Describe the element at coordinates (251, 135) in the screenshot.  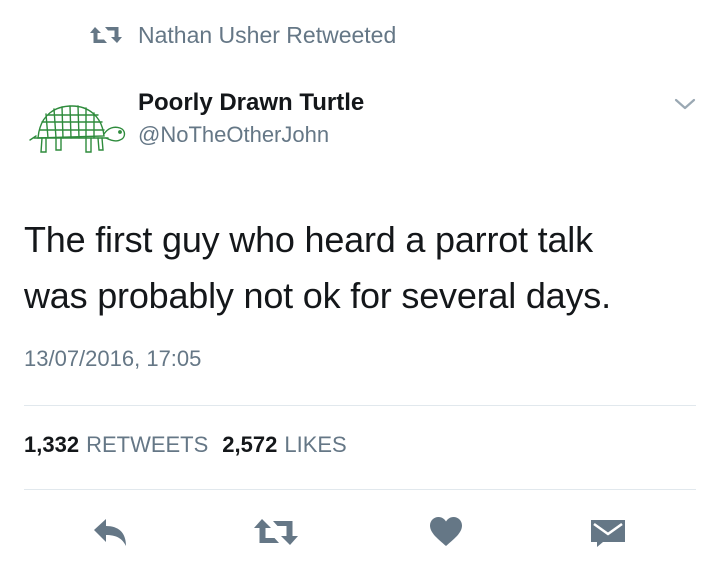
I see `author-handle: @NoTheOtherJohn` at that location.